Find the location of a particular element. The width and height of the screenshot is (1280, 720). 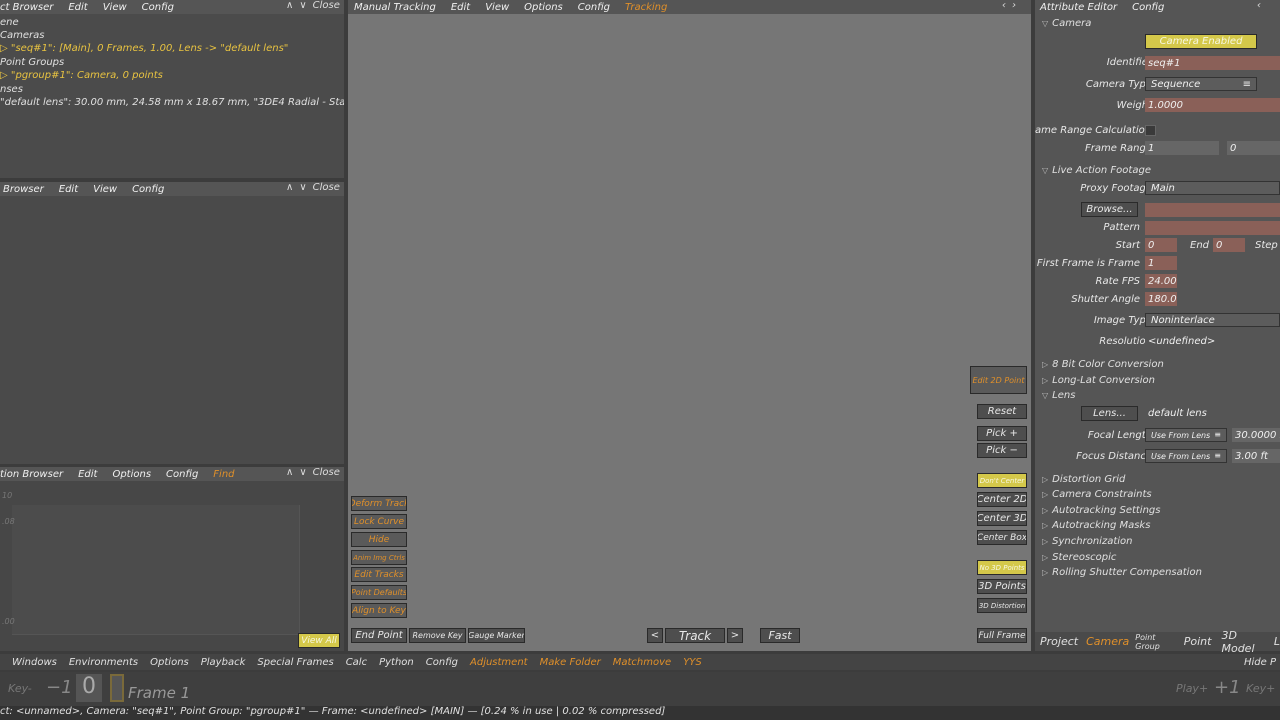

first-frame-field: 1 is located at coordinates (1161, 263).